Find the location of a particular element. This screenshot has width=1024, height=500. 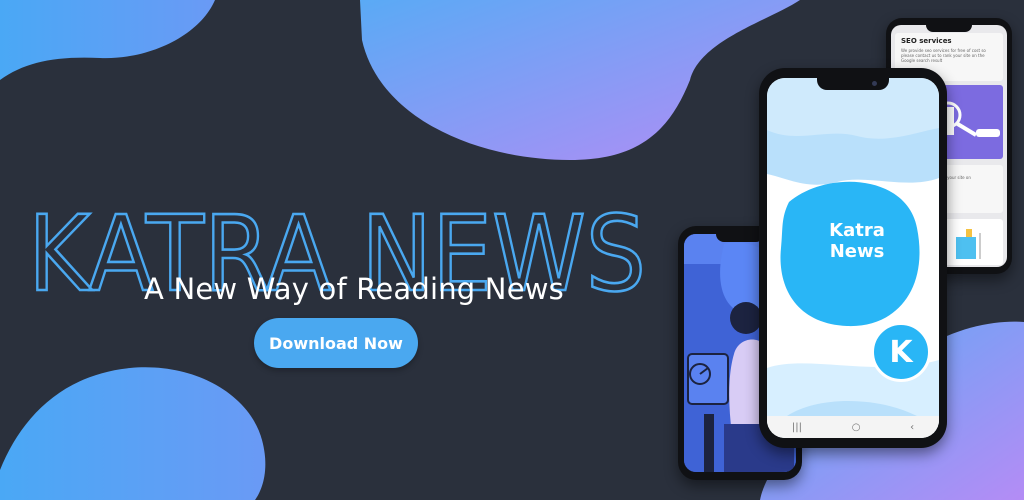

blob-top-center is located at coordinates (580, 80).